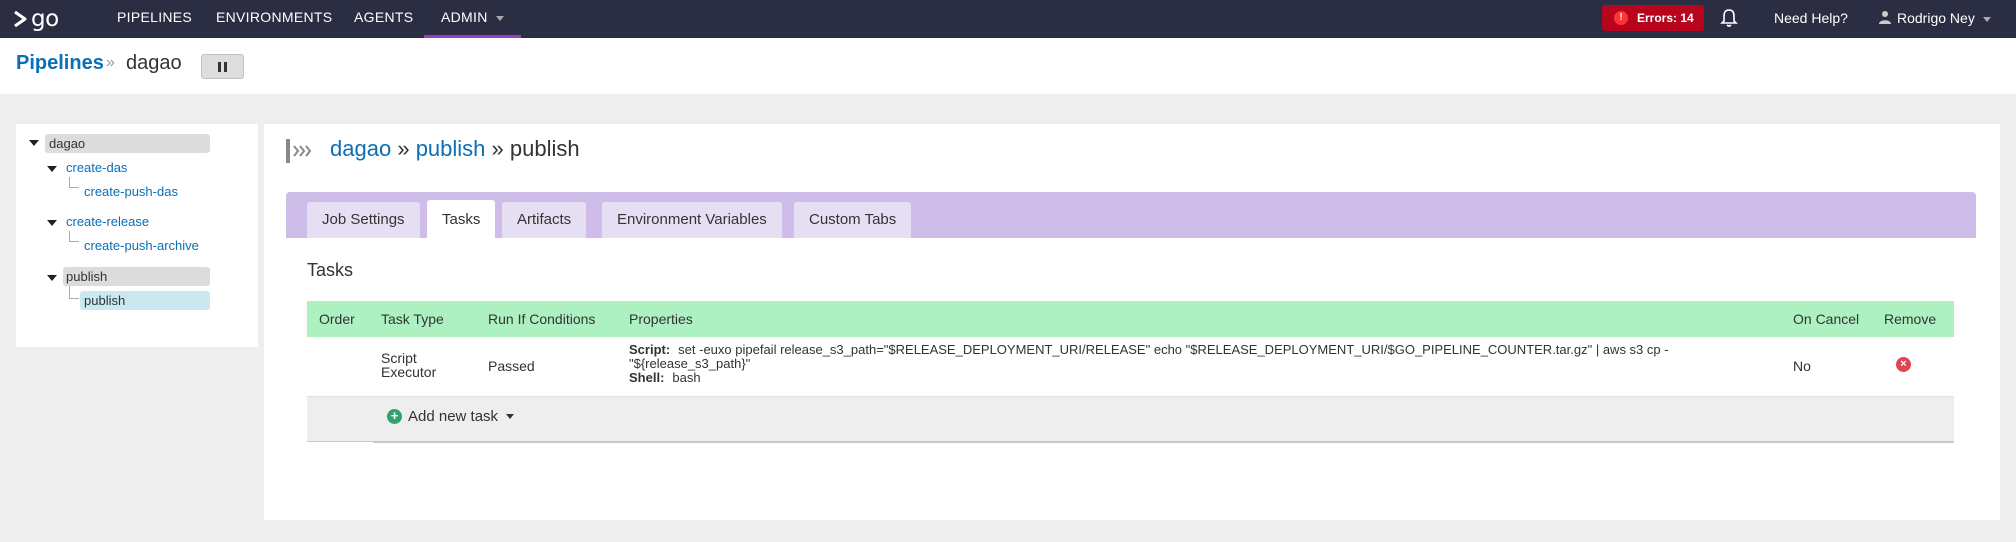 This screenshot has height=542, width=2016. Describe the element at coordinates (131, 191) in the screenshot. I see `tree-job-create-push-das: create-push-das` at that location.